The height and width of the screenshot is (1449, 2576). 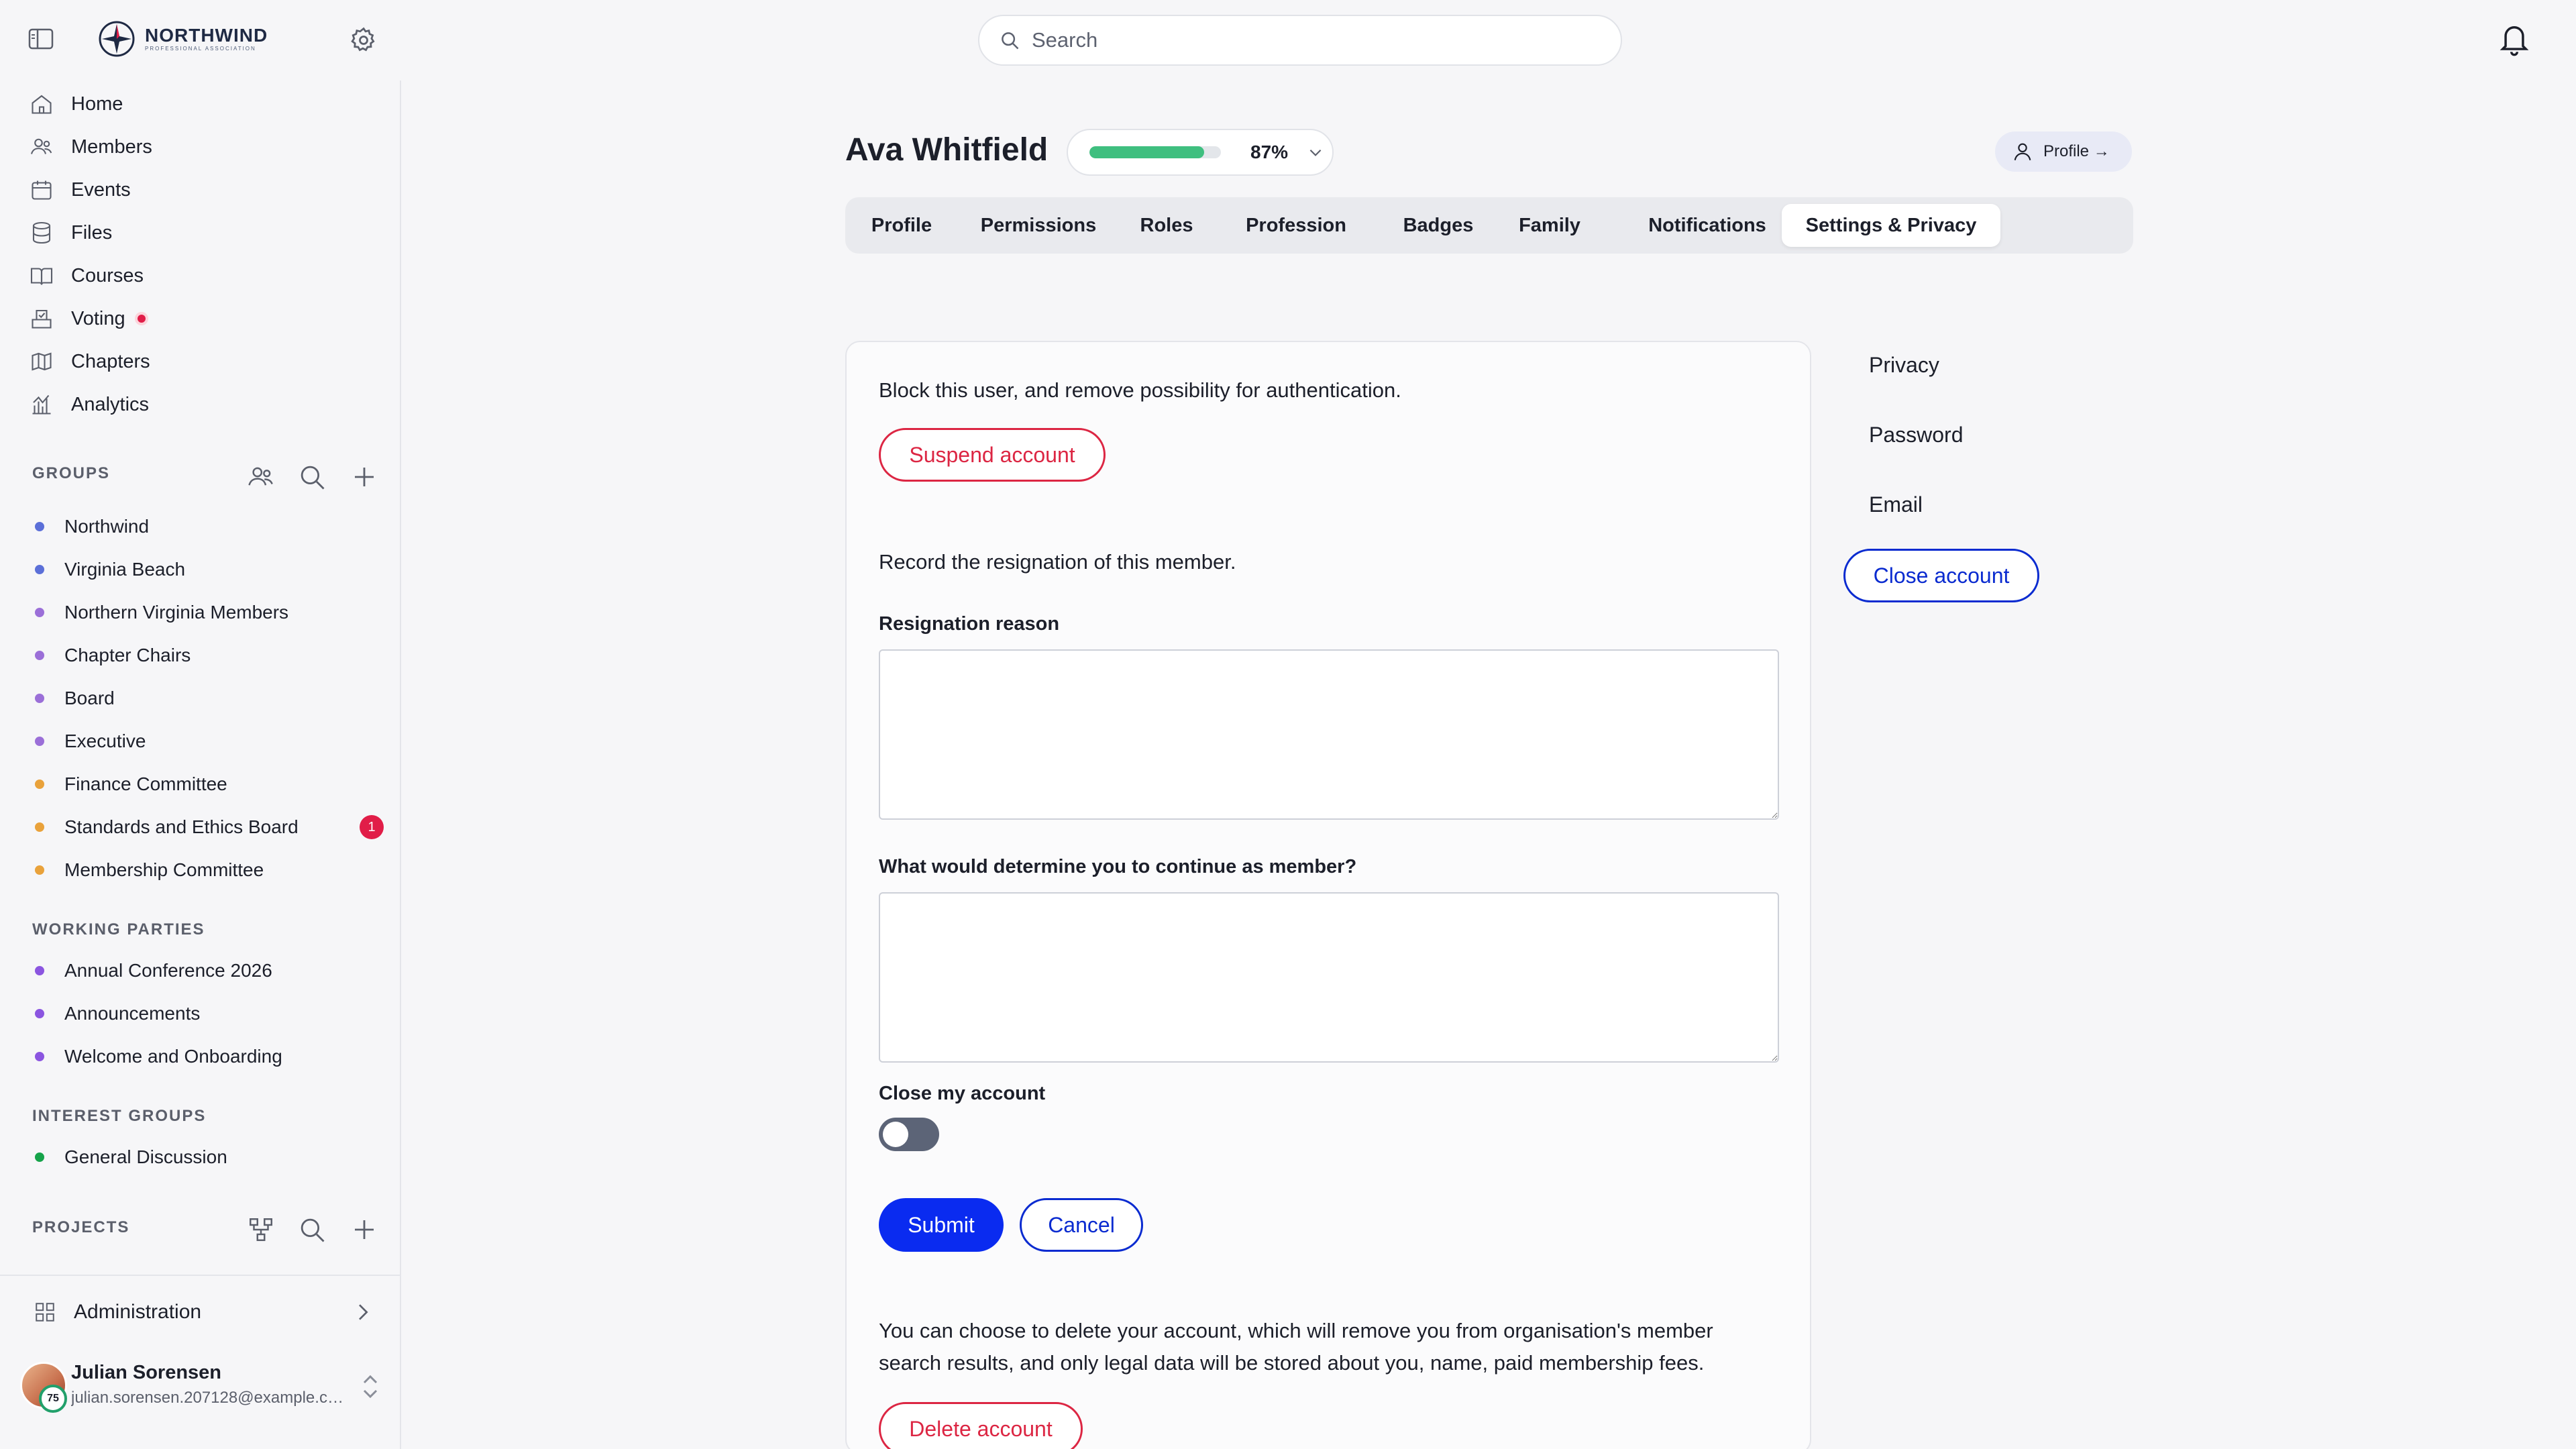 What do you see at coordinates (132, 1013) in the screenshot?
I see `group-label: Announcements` at bounding box center [132, 1013].